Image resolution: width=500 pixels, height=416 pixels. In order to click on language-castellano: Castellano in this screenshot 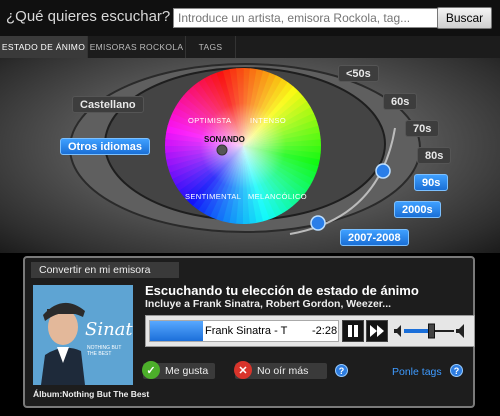, I will do `click(108, 104)`.